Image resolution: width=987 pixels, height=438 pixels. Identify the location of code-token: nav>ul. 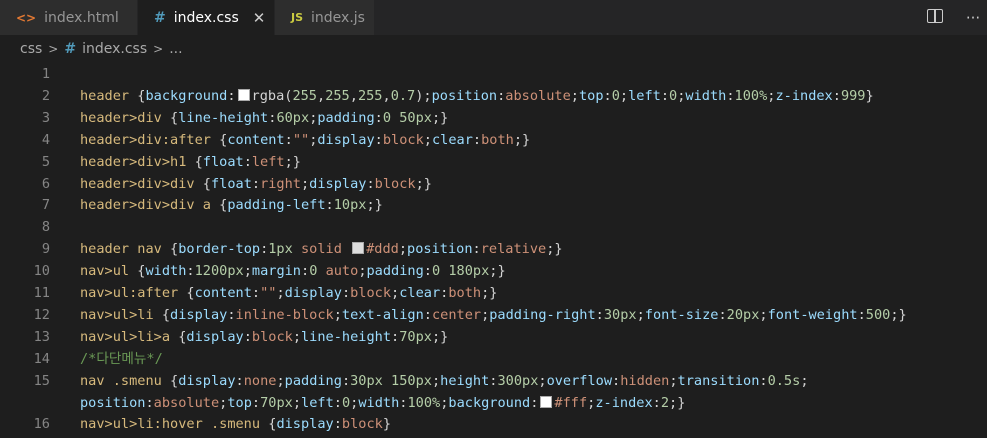
(109, 271).